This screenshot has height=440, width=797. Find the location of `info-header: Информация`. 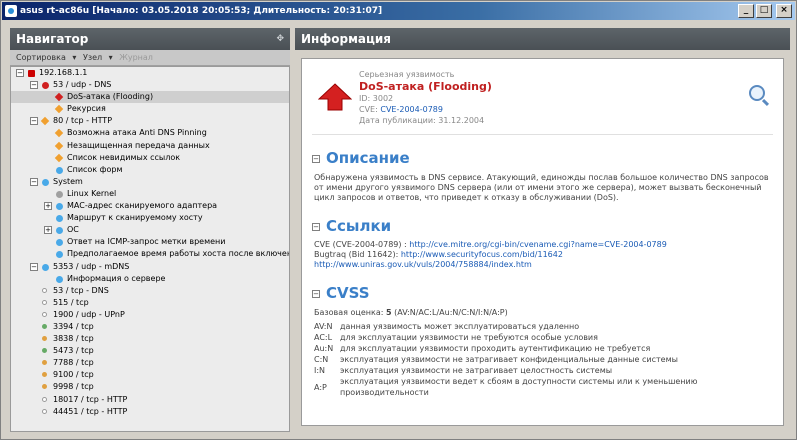

info-header: Информация is located at coordinates (542, 39).